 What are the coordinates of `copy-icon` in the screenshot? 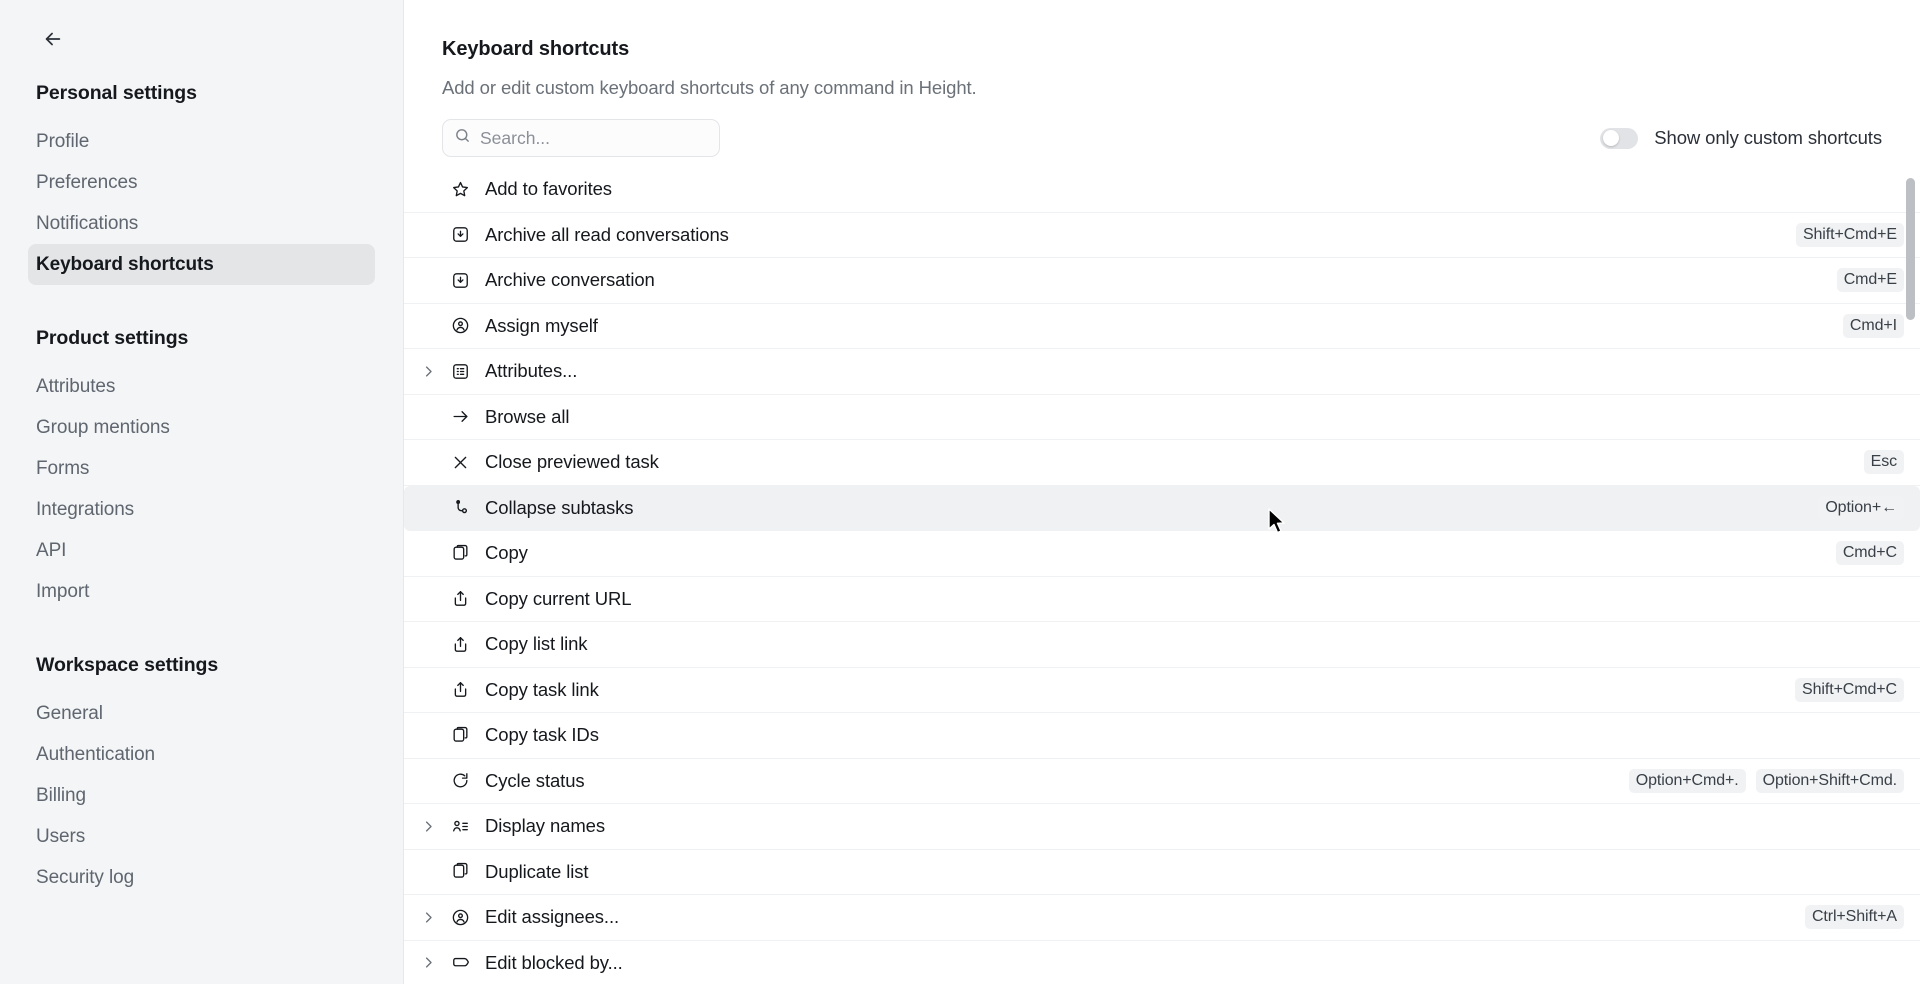 It's located at (460, 871).